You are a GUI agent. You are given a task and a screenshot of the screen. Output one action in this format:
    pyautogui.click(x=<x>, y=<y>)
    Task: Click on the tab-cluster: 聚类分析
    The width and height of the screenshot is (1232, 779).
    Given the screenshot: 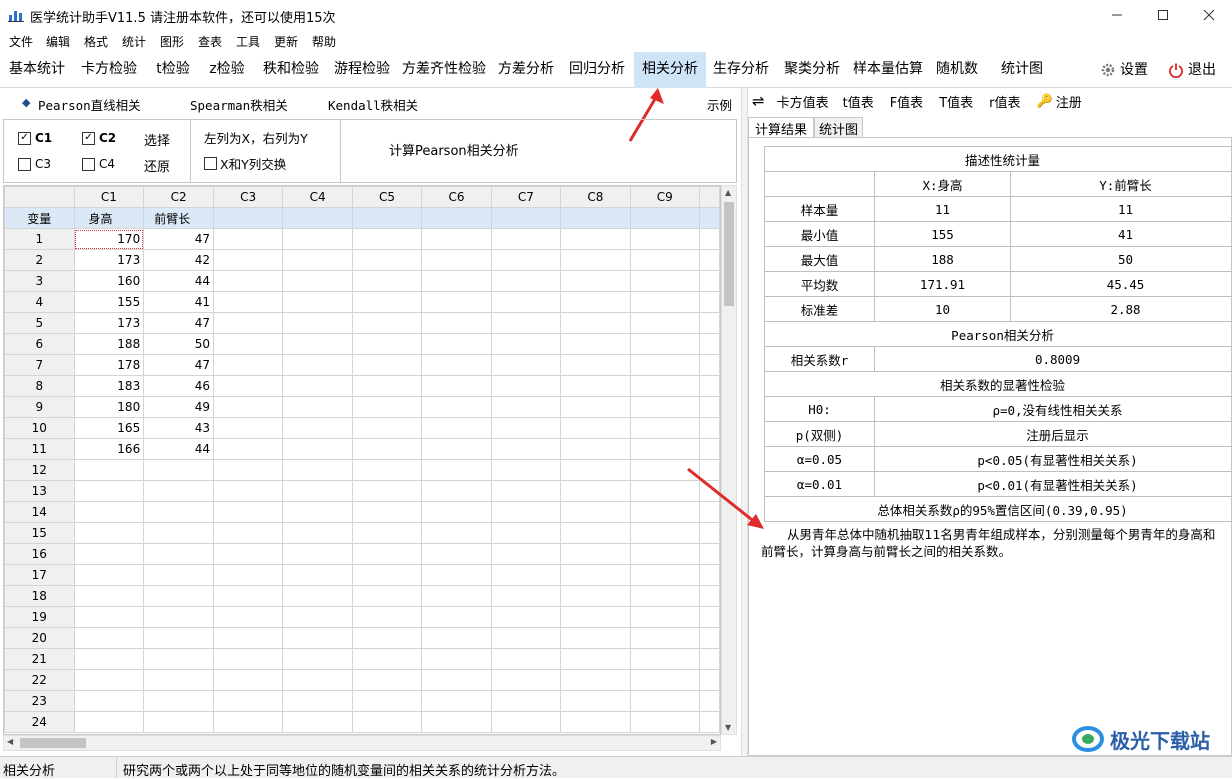 What is the action you would take?
    pyautogui.click(x=812, y=70)
    